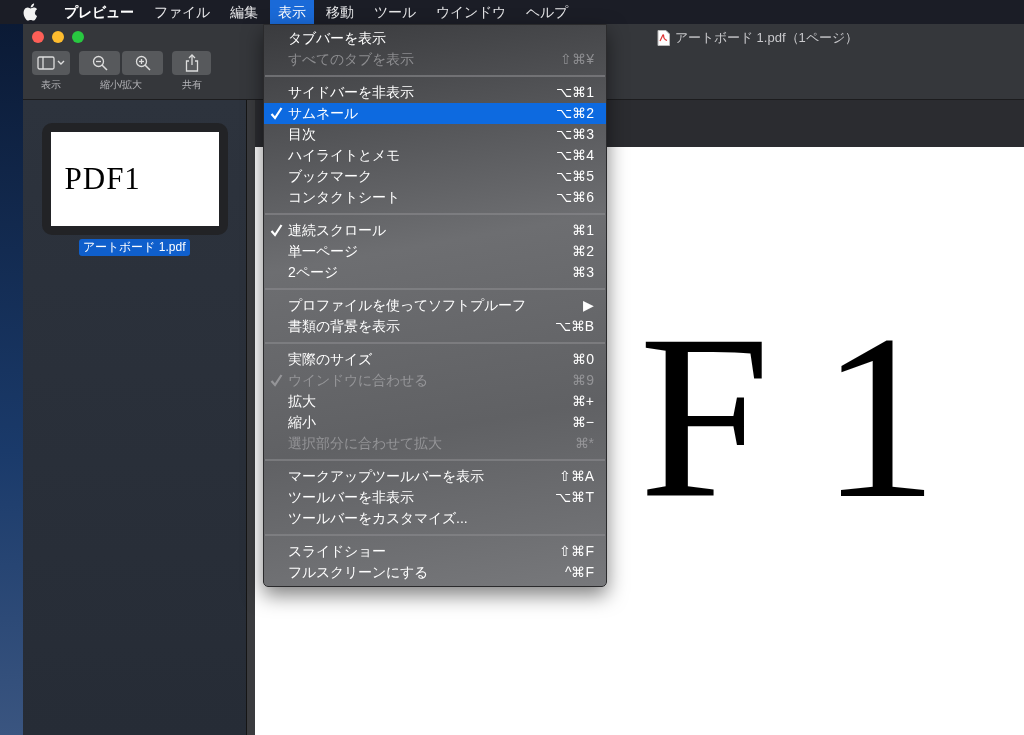 This screenshot has width=1024, height=735. Describe the element at coordinates (435, 155) in the screenshot. I see `menu-item: ハイライトとメモ ⌥⌘4` at that location.